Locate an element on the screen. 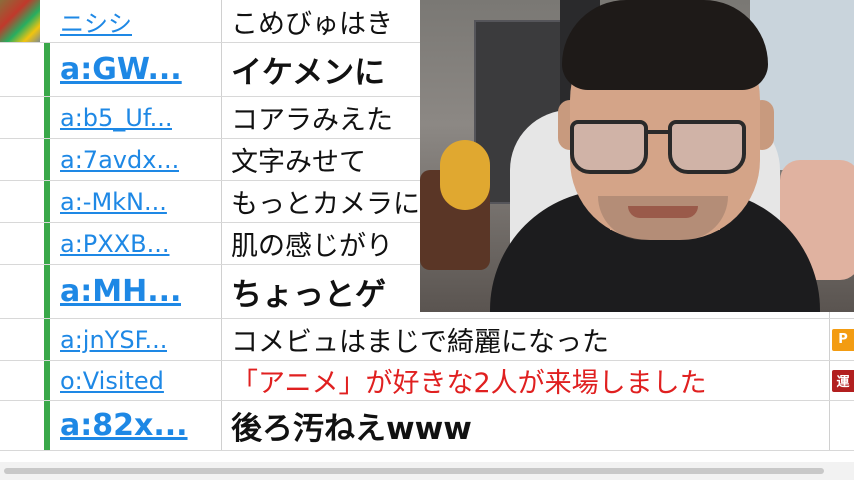  comment-message: 後ろ汚ねえwww is located at coordinates (351, 429).